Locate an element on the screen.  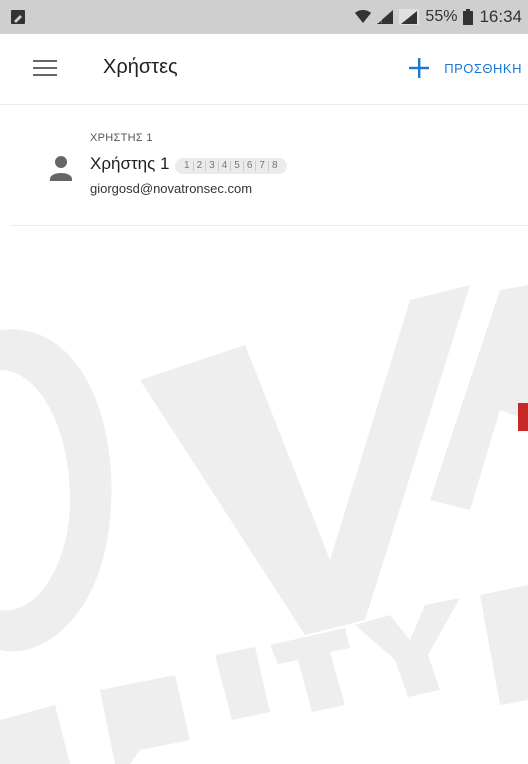
slot-badge: 2 is located at coordinates (200, 166).